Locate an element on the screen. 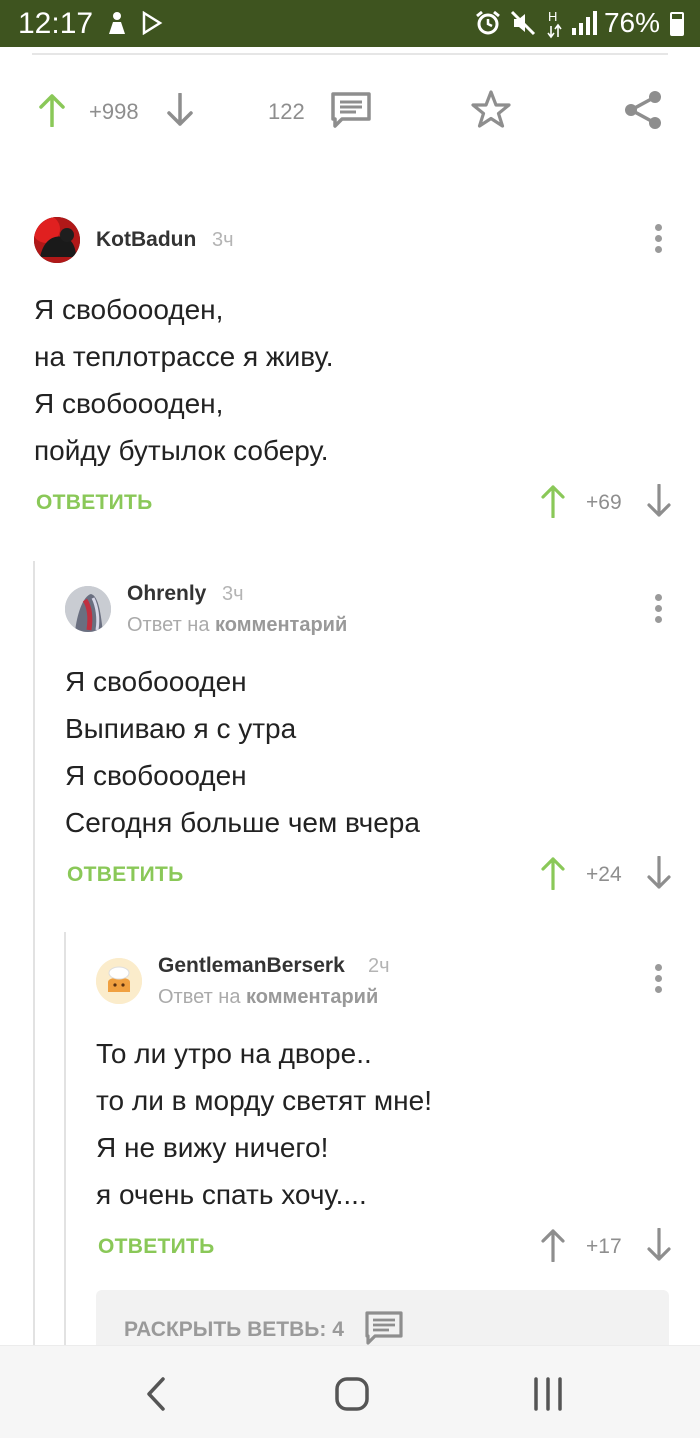  comment-line: То ли утро на дворе.. is located at coordinates (234, 1053).